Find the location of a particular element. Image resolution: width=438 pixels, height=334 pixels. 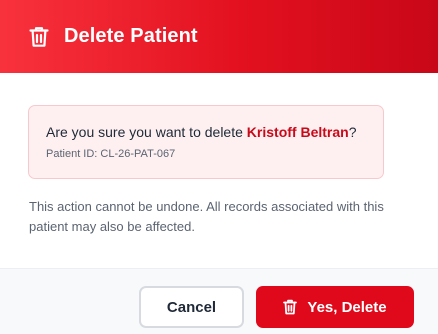

confirmation-suffix: ? is located at coordinates (352, 132).